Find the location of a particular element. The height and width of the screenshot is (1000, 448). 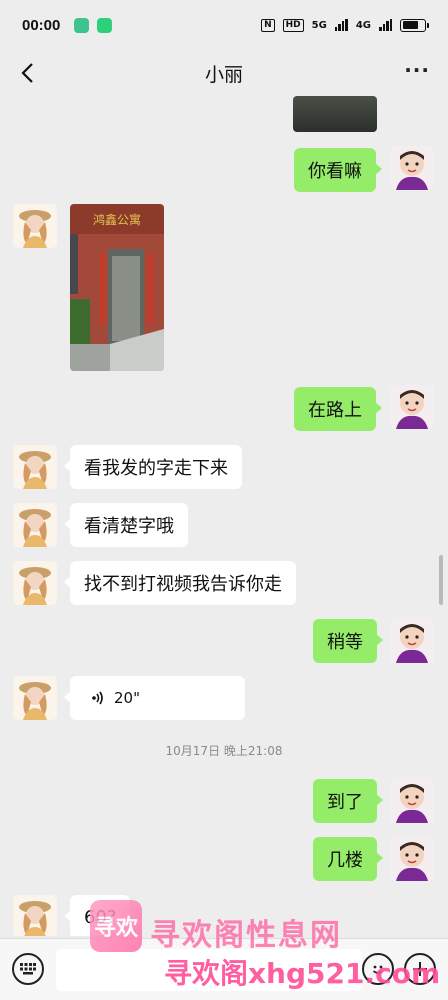

message-text: 到了 is located at coordinates (345, 802).